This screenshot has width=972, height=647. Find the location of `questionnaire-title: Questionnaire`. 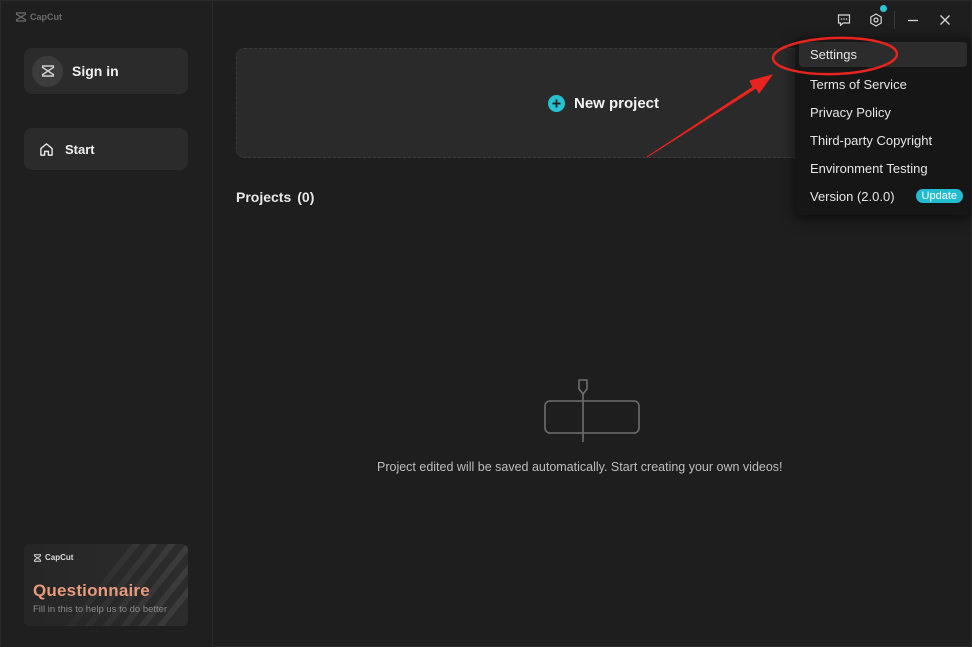

questionnaire-title: Questionnaire is located at coordinates (91, 590).